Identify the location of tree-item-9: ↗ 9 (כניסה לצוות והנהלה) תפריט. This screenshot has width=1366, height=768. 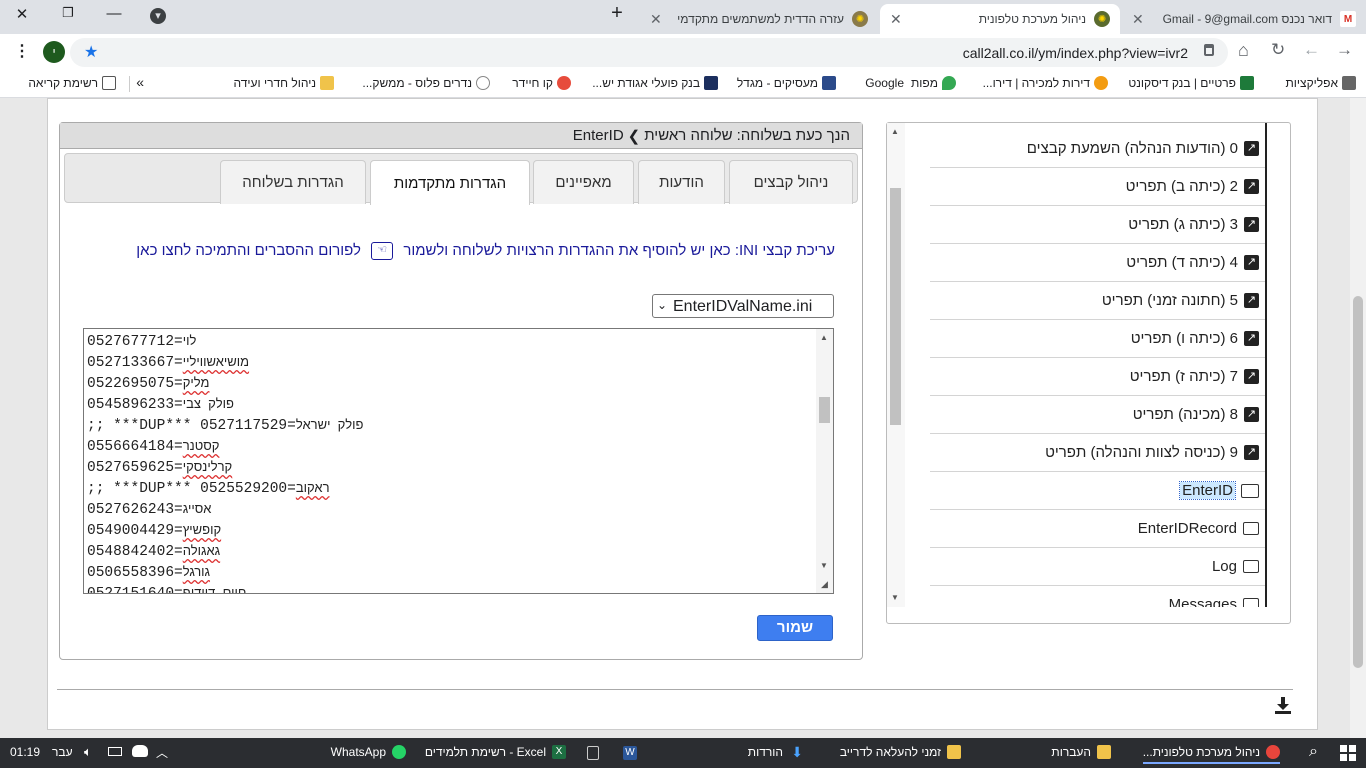
(1097, 453).